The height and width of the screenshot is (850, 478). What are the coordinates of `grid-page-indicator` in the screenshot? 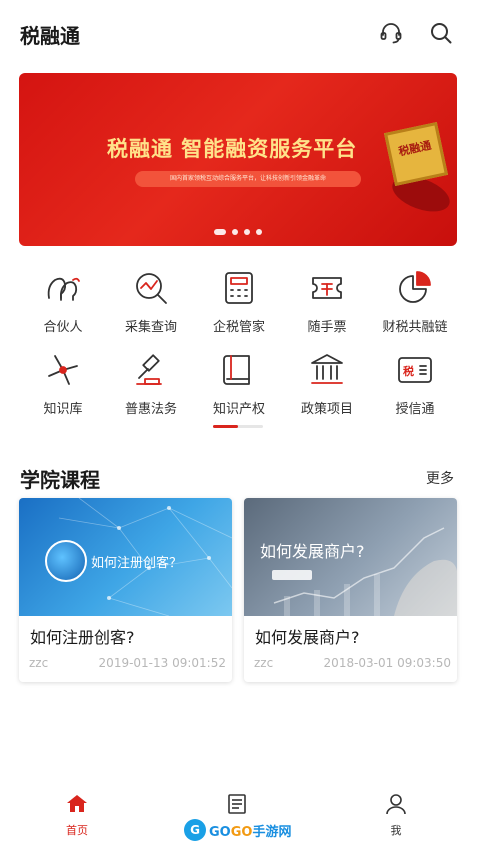 It's located at (238, 426).